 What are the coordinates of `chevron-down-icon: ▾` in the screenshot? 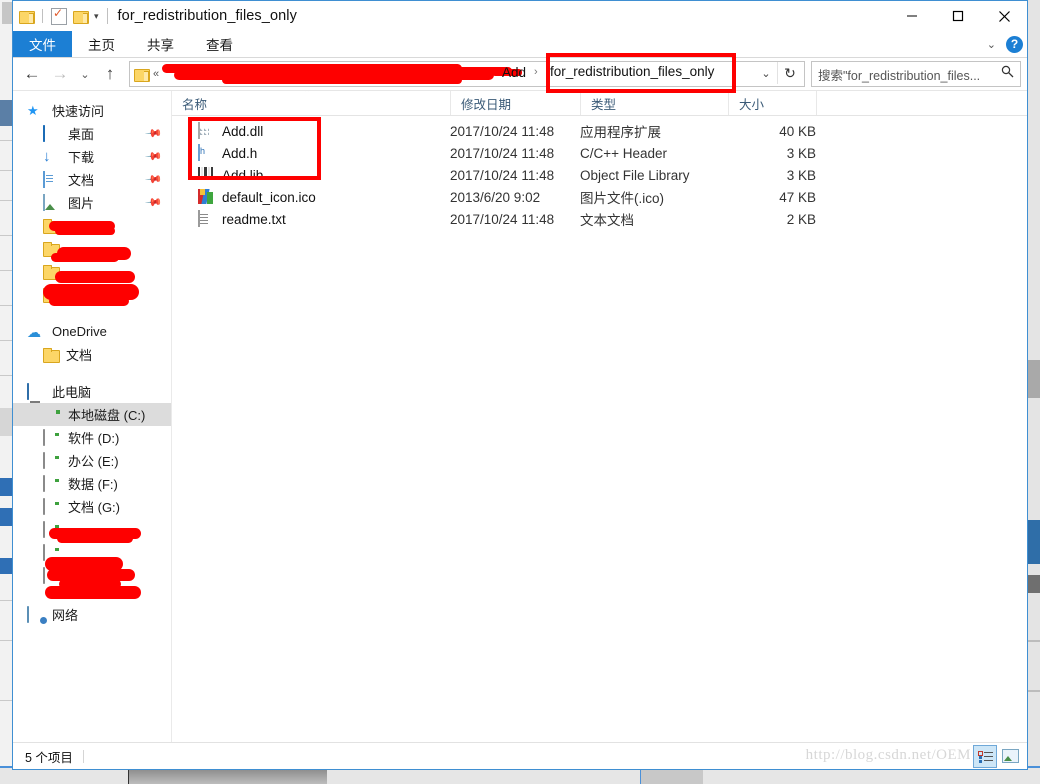 It's located at (96, 16).